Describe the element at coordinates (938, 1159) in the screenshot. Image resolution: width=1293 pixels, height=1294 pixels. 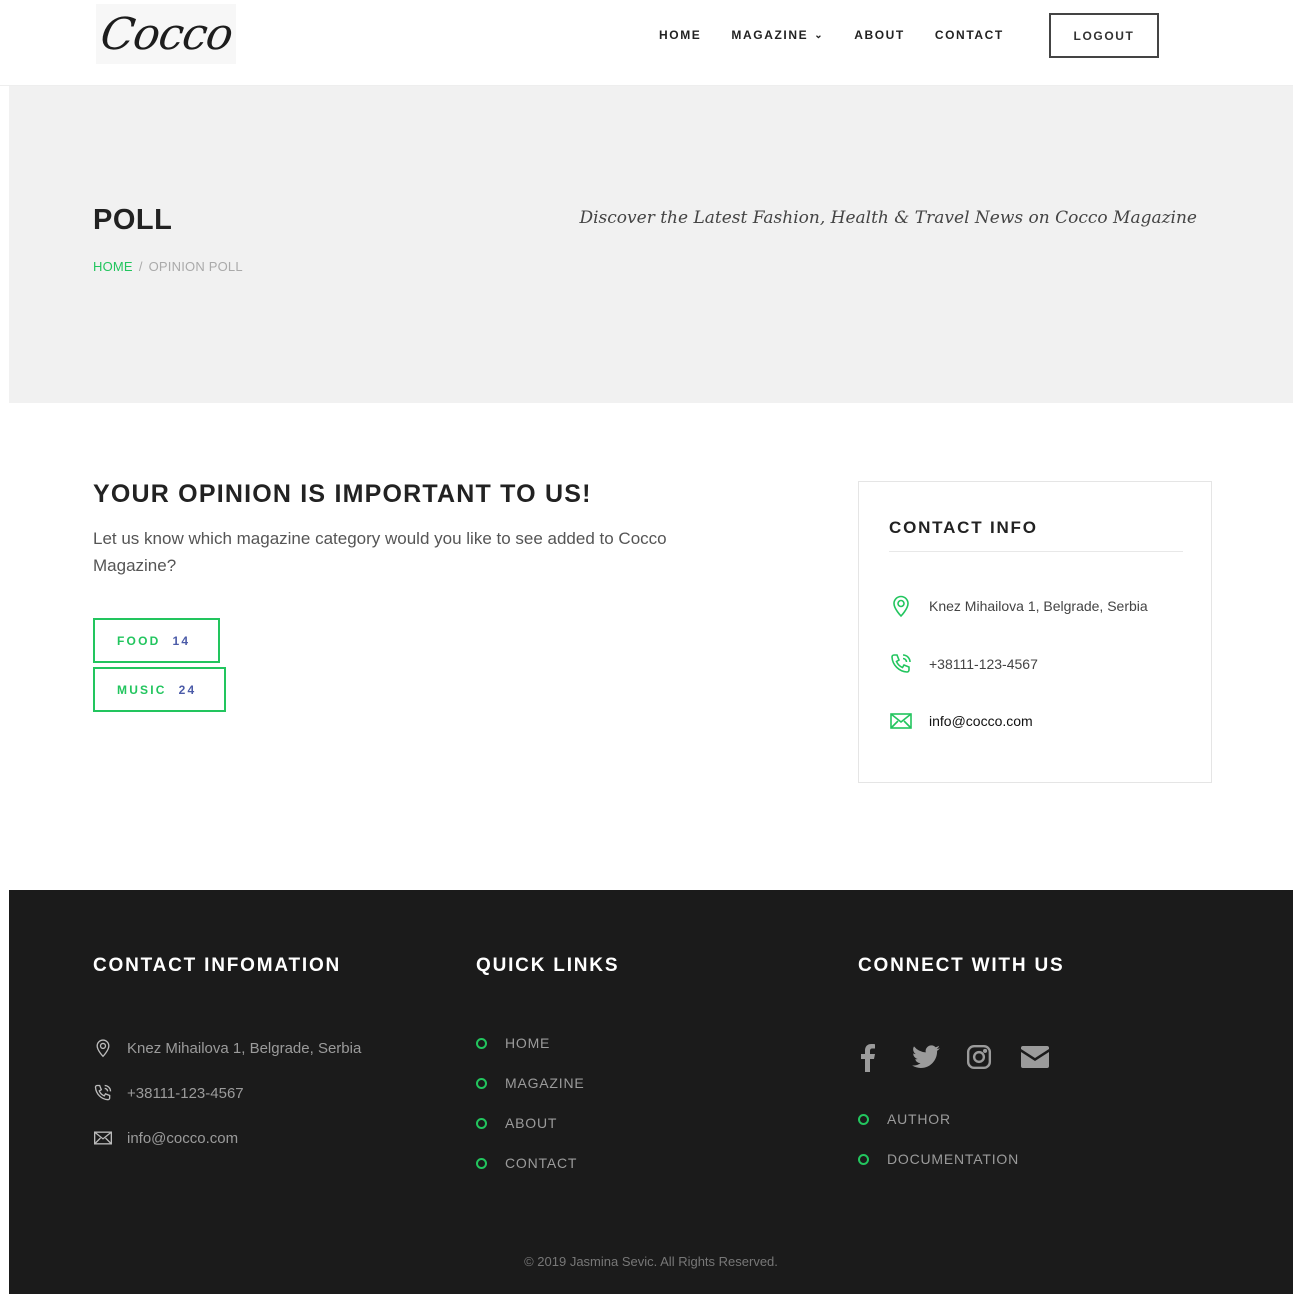
I see `footer-link-documentation: DOCUMENTATION` at that location.